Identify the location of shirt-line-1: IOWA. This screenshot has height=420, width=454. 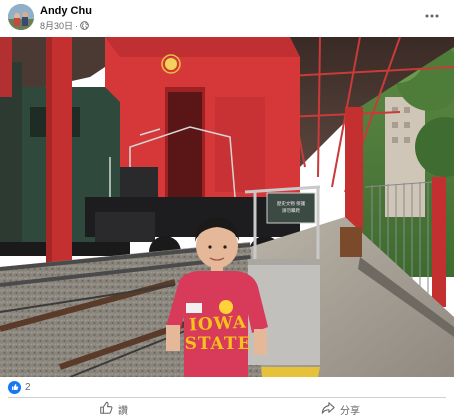
(218, 324).